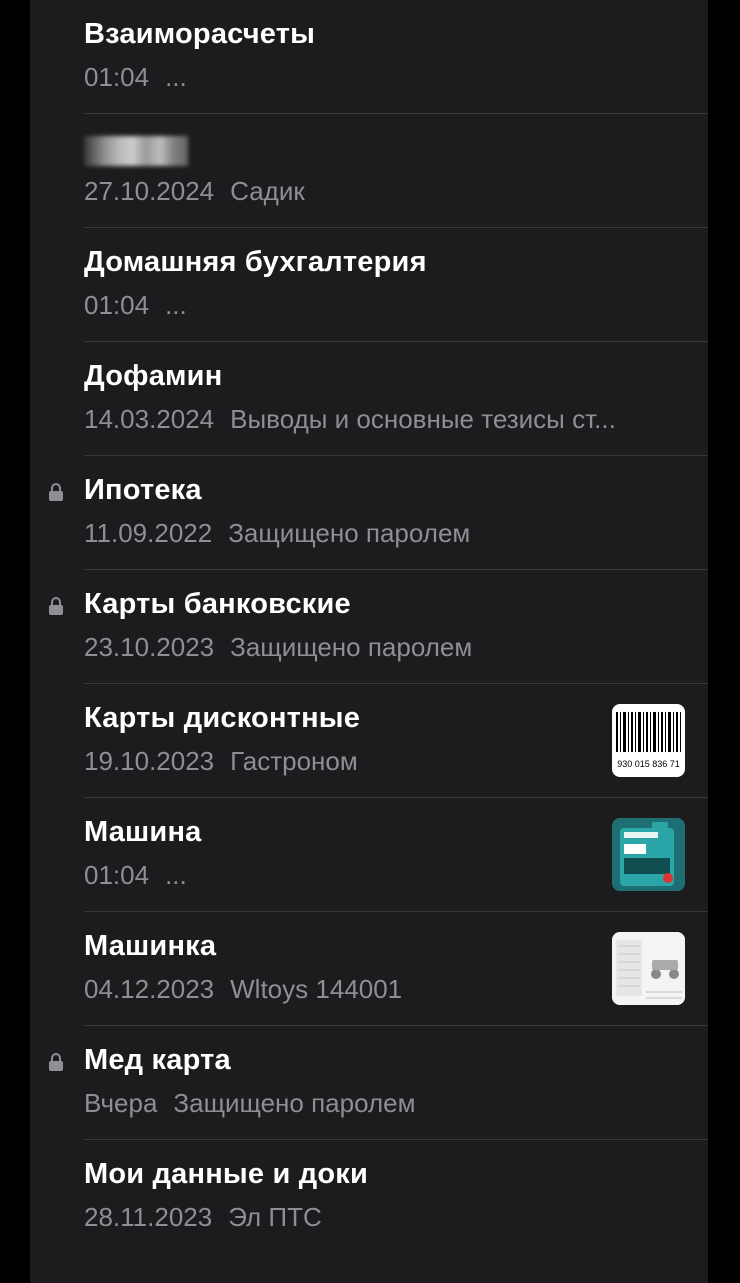 The height and width of the screenshot is (1283, 740). What do you see at coordinates (369, 1083) in the screenshot?
I see `note-row: Мед карта Вчера Защищено паролем` at bounding box center [369, 1083].